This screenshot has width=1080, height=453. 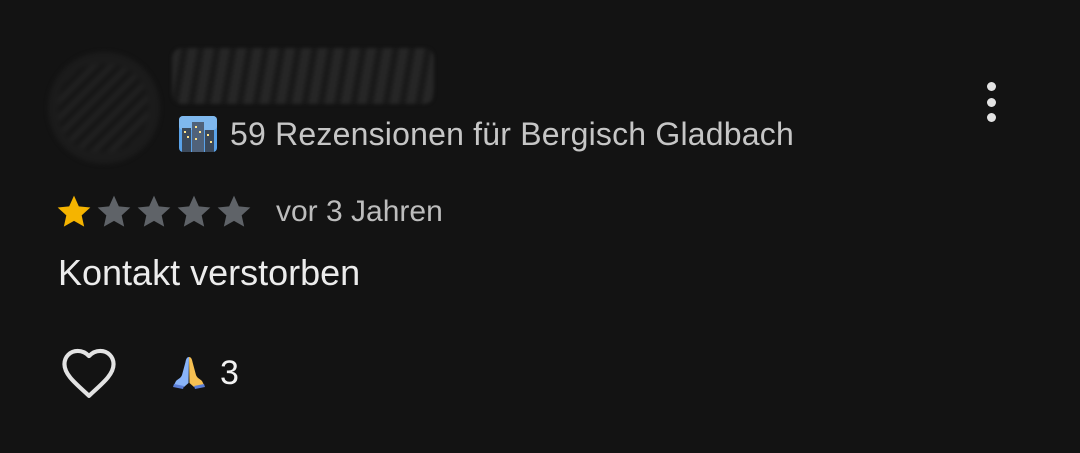 I want to click on like-button, so click(x=89, y=373).